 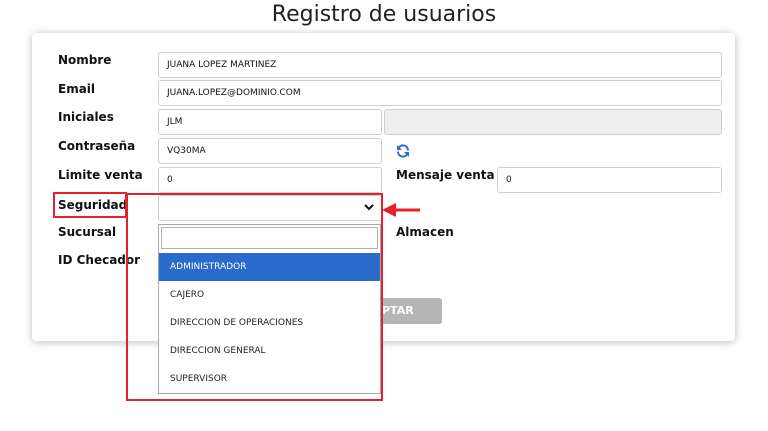 I want to click on label-nombre: Nombre, so click(x=85, y=60).